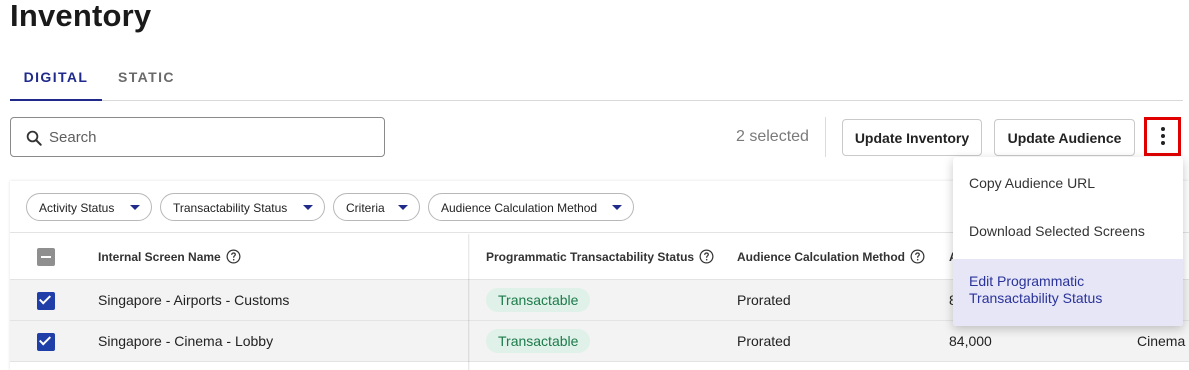  I want to click on menu-item-label: Edit Programmatic Transactability Status, so click(1036, 289).